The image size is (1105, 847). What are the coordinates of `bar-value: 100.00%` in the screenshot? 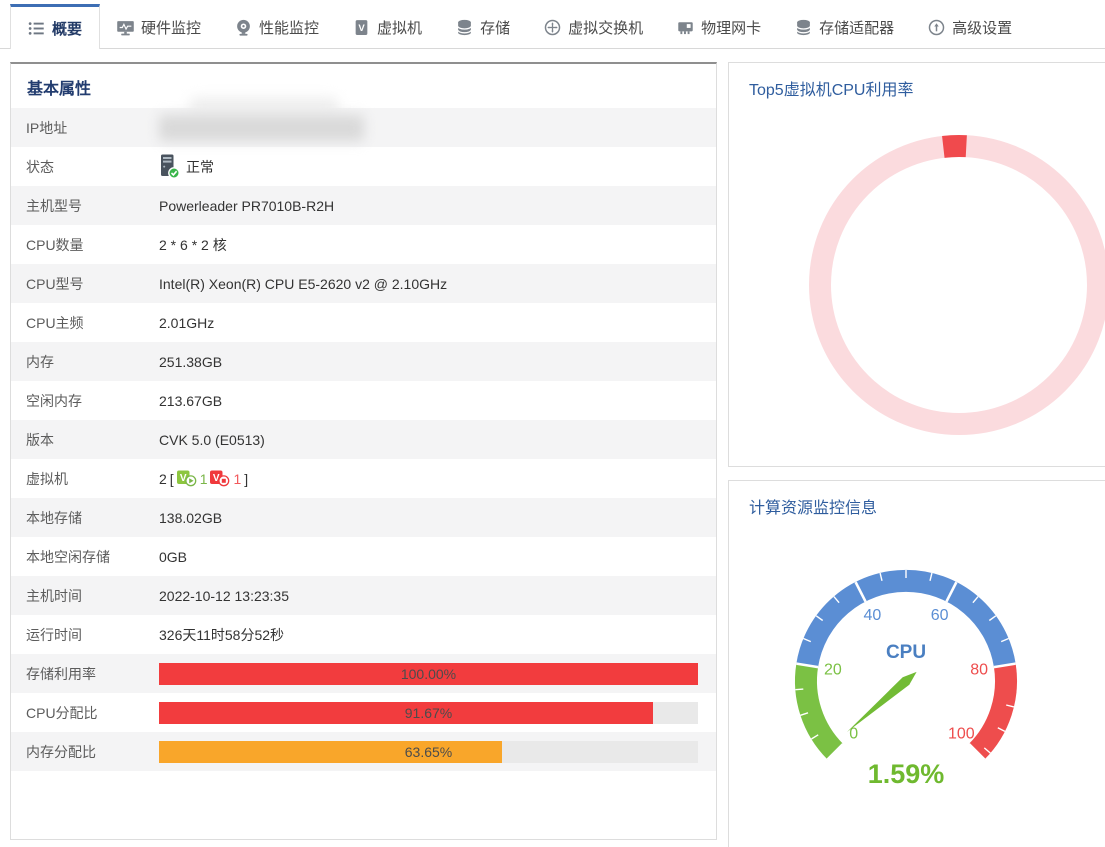 It's located at (428, 673).